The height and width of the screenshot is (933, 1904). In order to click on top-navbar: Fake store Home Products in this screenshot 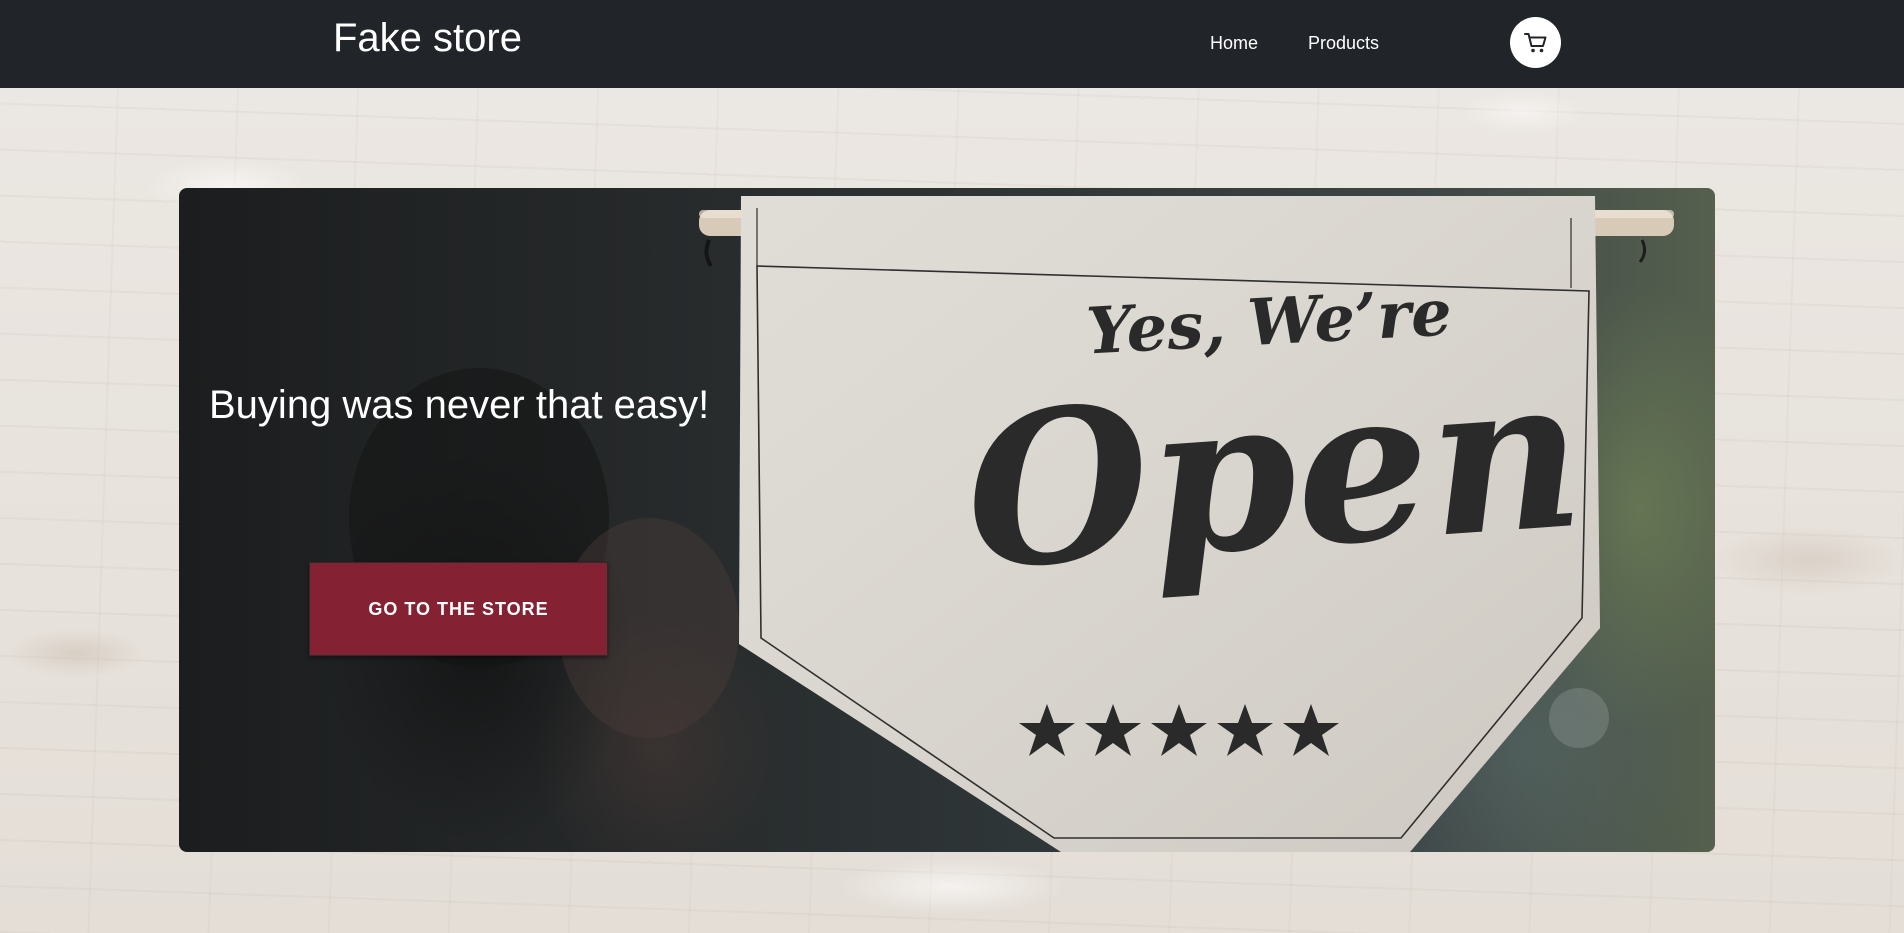, I will do `click(952, 44)`.